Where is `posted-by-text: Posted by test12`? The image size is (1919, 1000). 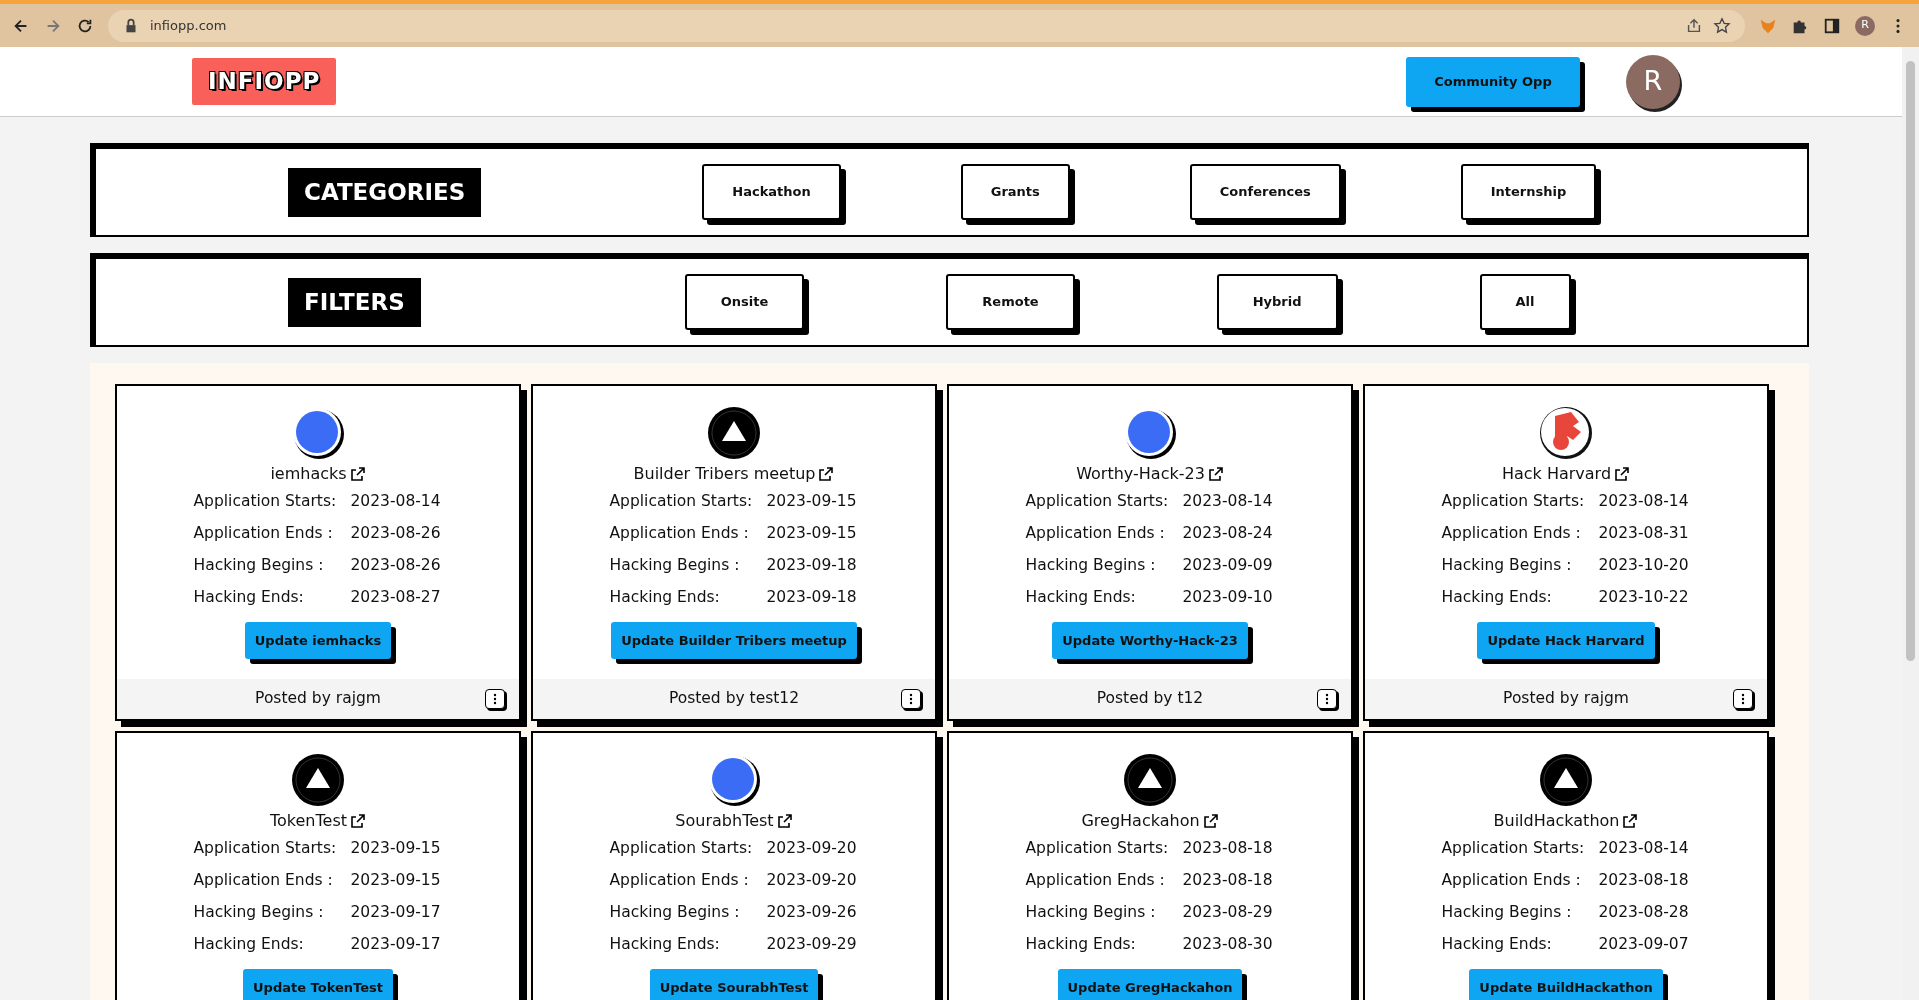 posted-by-text: Posted by test12 is located at coordinates (734, 699).